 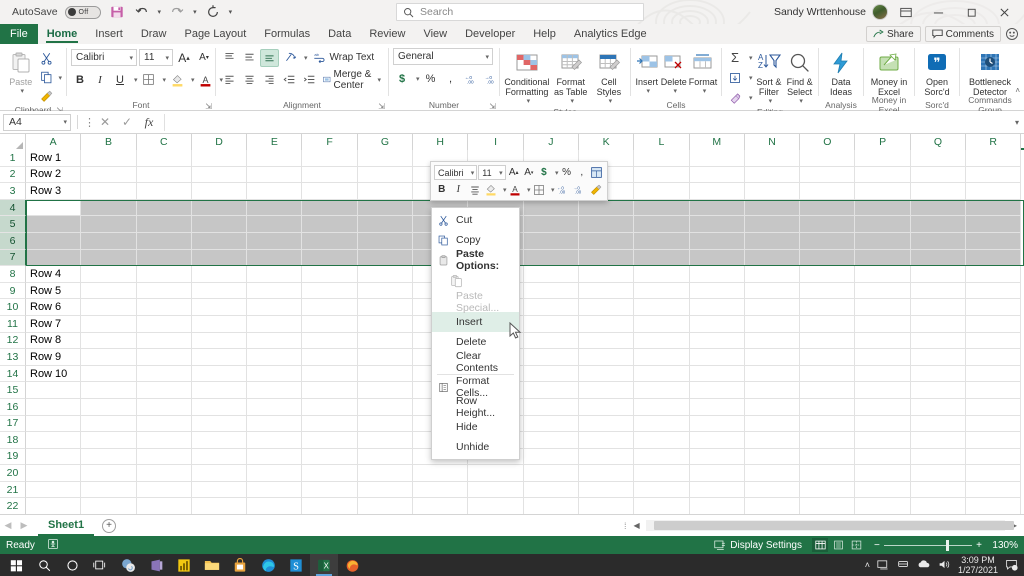 What do you see at coordinates (13, 490) in the screenshot?
I see `row-header-21: 21` at bounding box center [13, 490].